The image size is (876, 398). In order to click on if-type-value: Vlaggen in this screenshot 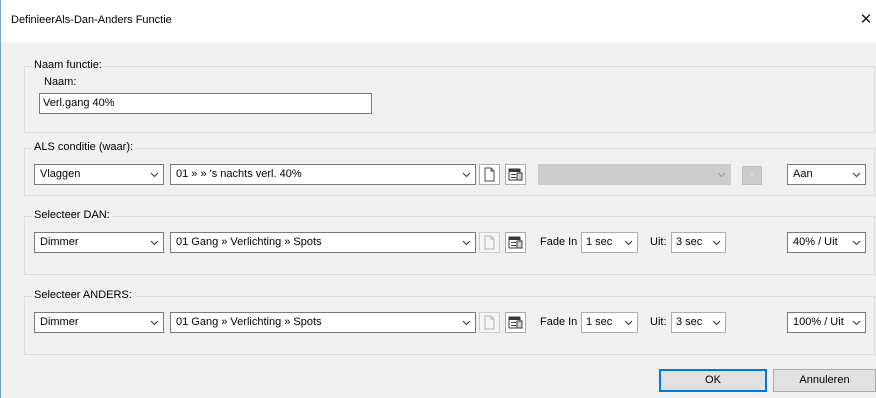, I will do `click(60, 174)`.